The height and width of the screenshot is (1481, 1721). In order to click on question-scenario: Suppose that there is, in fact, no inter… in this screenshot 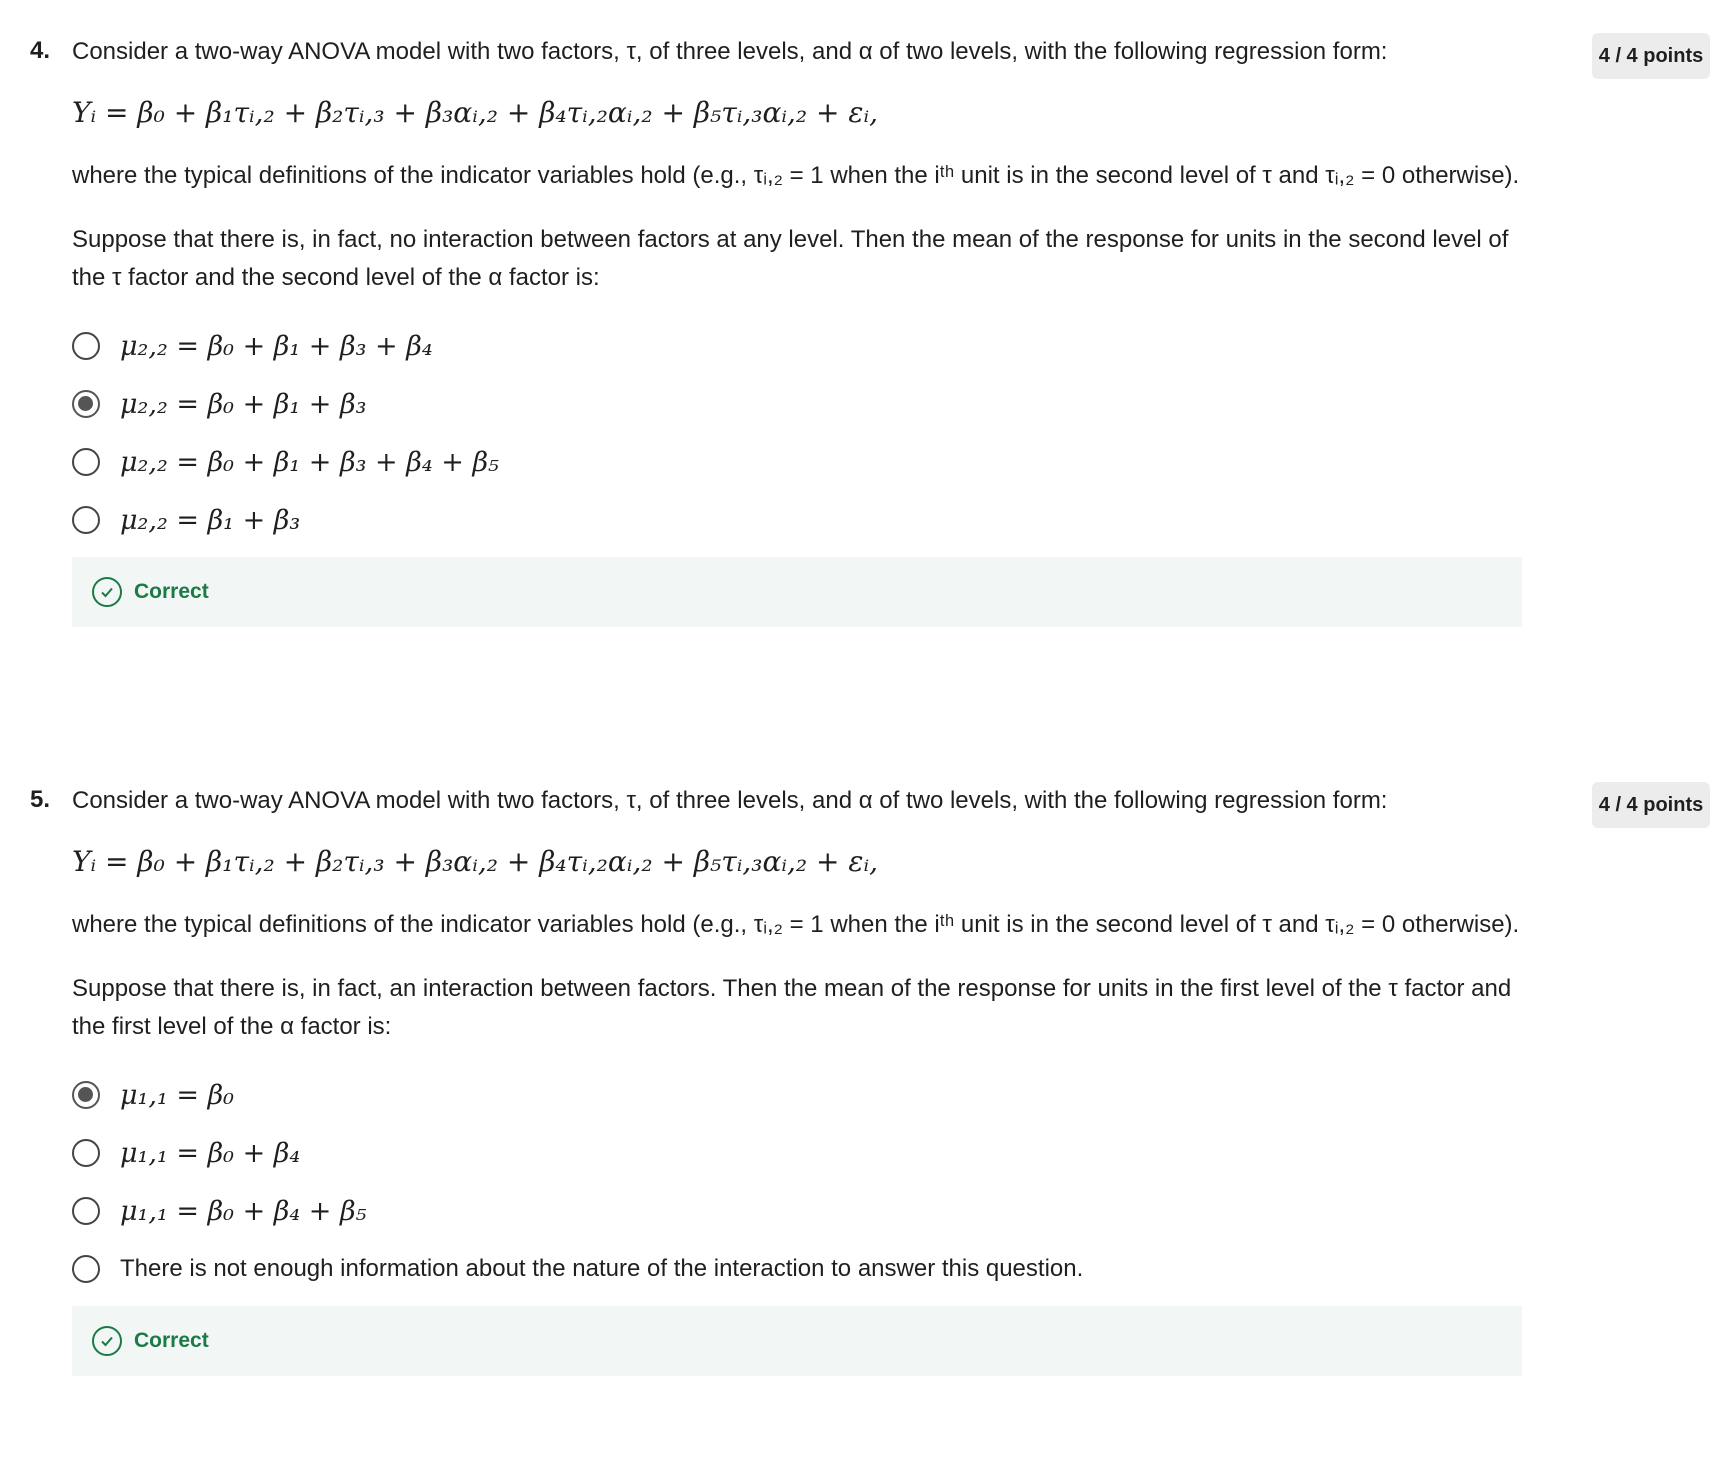, I will do `click(790, 258)`.